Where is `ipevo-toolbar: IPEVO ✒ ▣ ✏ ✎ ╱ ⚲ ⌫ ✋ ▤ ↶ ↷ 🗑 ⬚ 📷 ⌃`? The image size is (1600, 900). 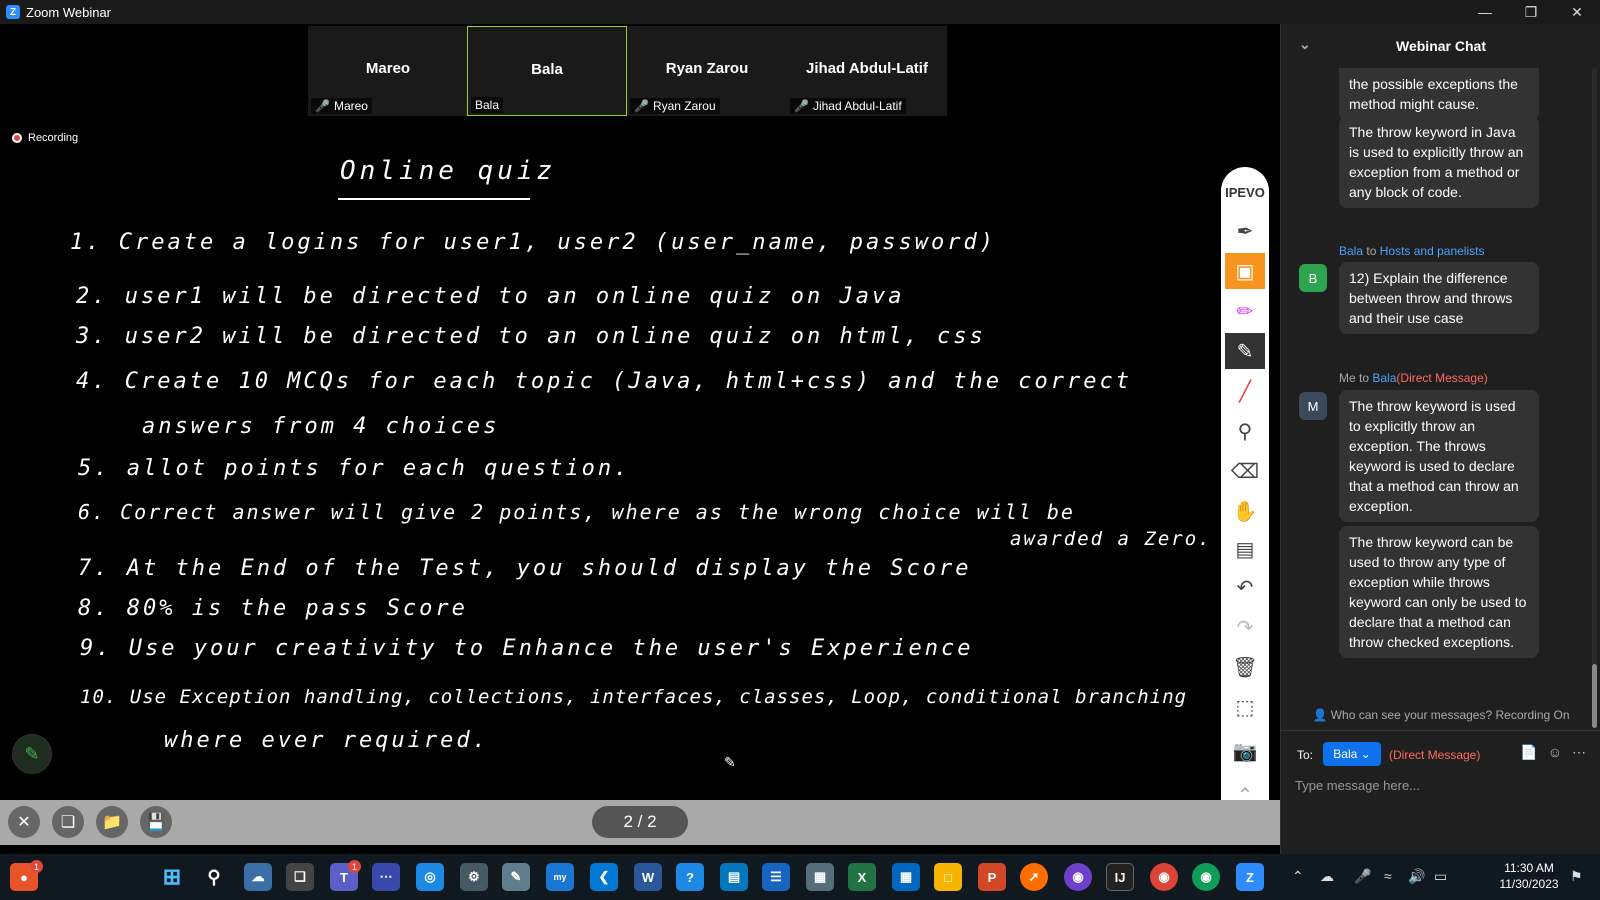 ipevo-toolbar: IPEVO ✒ ▣ ✏ ✎ ╱ ⚲ ⌫ ✋ ▤ ↶ ↷ 🗑 ⬚ 📷 ⌃ is located at coordinates (1245, 503).